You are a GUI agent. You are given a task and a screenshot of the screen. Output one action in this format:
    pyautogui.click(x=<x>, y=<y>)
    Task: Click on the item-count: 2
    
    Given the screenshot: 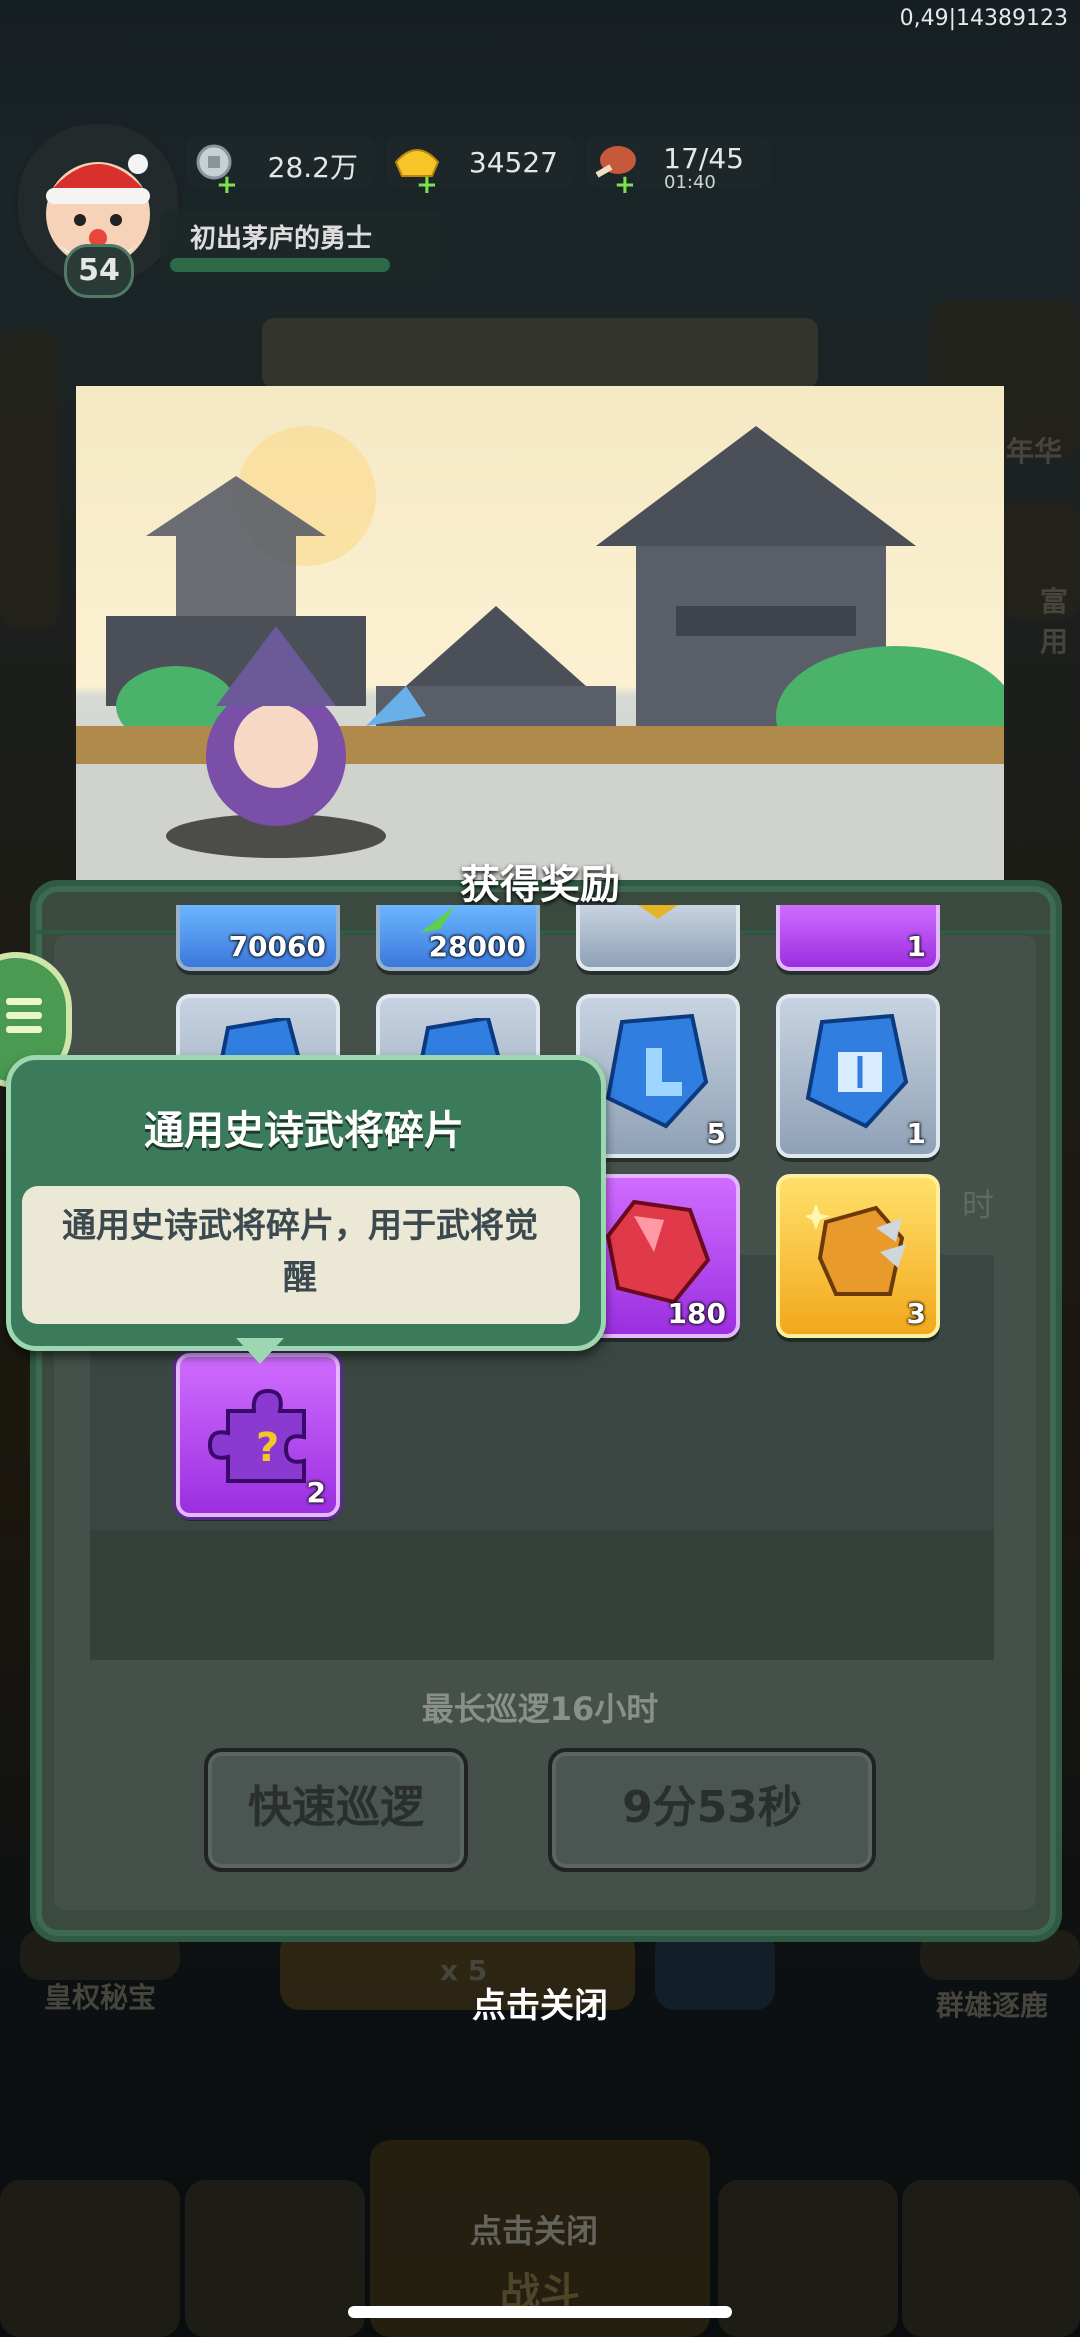 What is the action you would take?
    pyautogui.click(x=316, y=1492)
    